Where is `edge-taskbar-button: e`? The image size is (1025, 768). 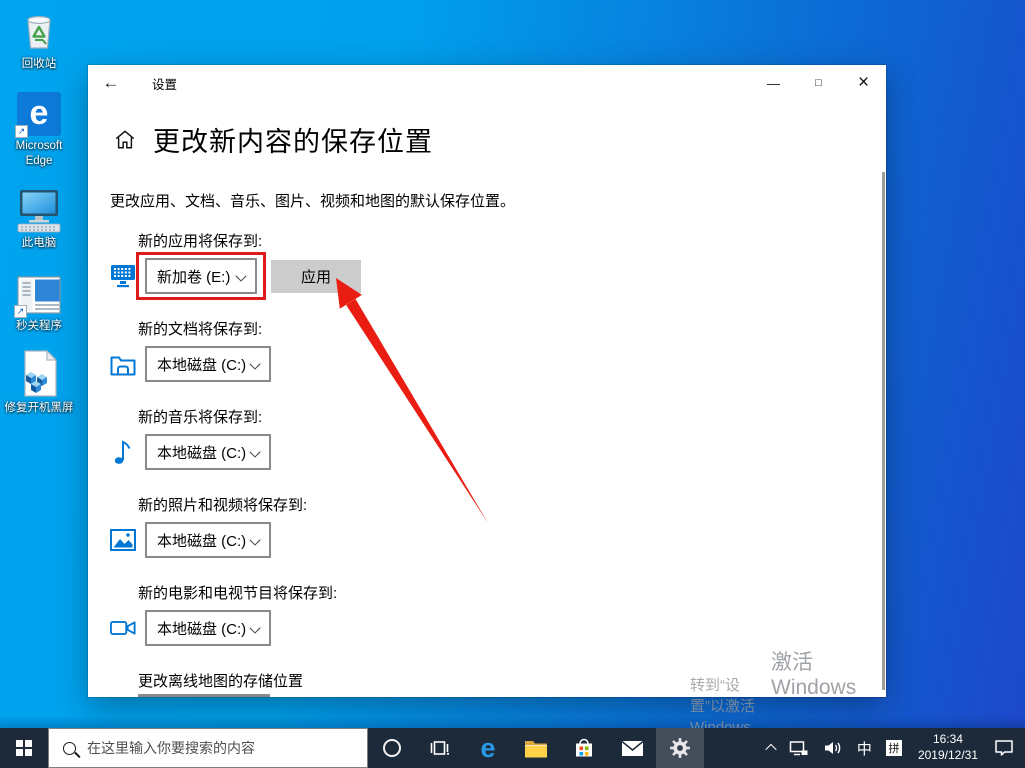 edge-taskbar-button: e is located at coordinates (488, 748).